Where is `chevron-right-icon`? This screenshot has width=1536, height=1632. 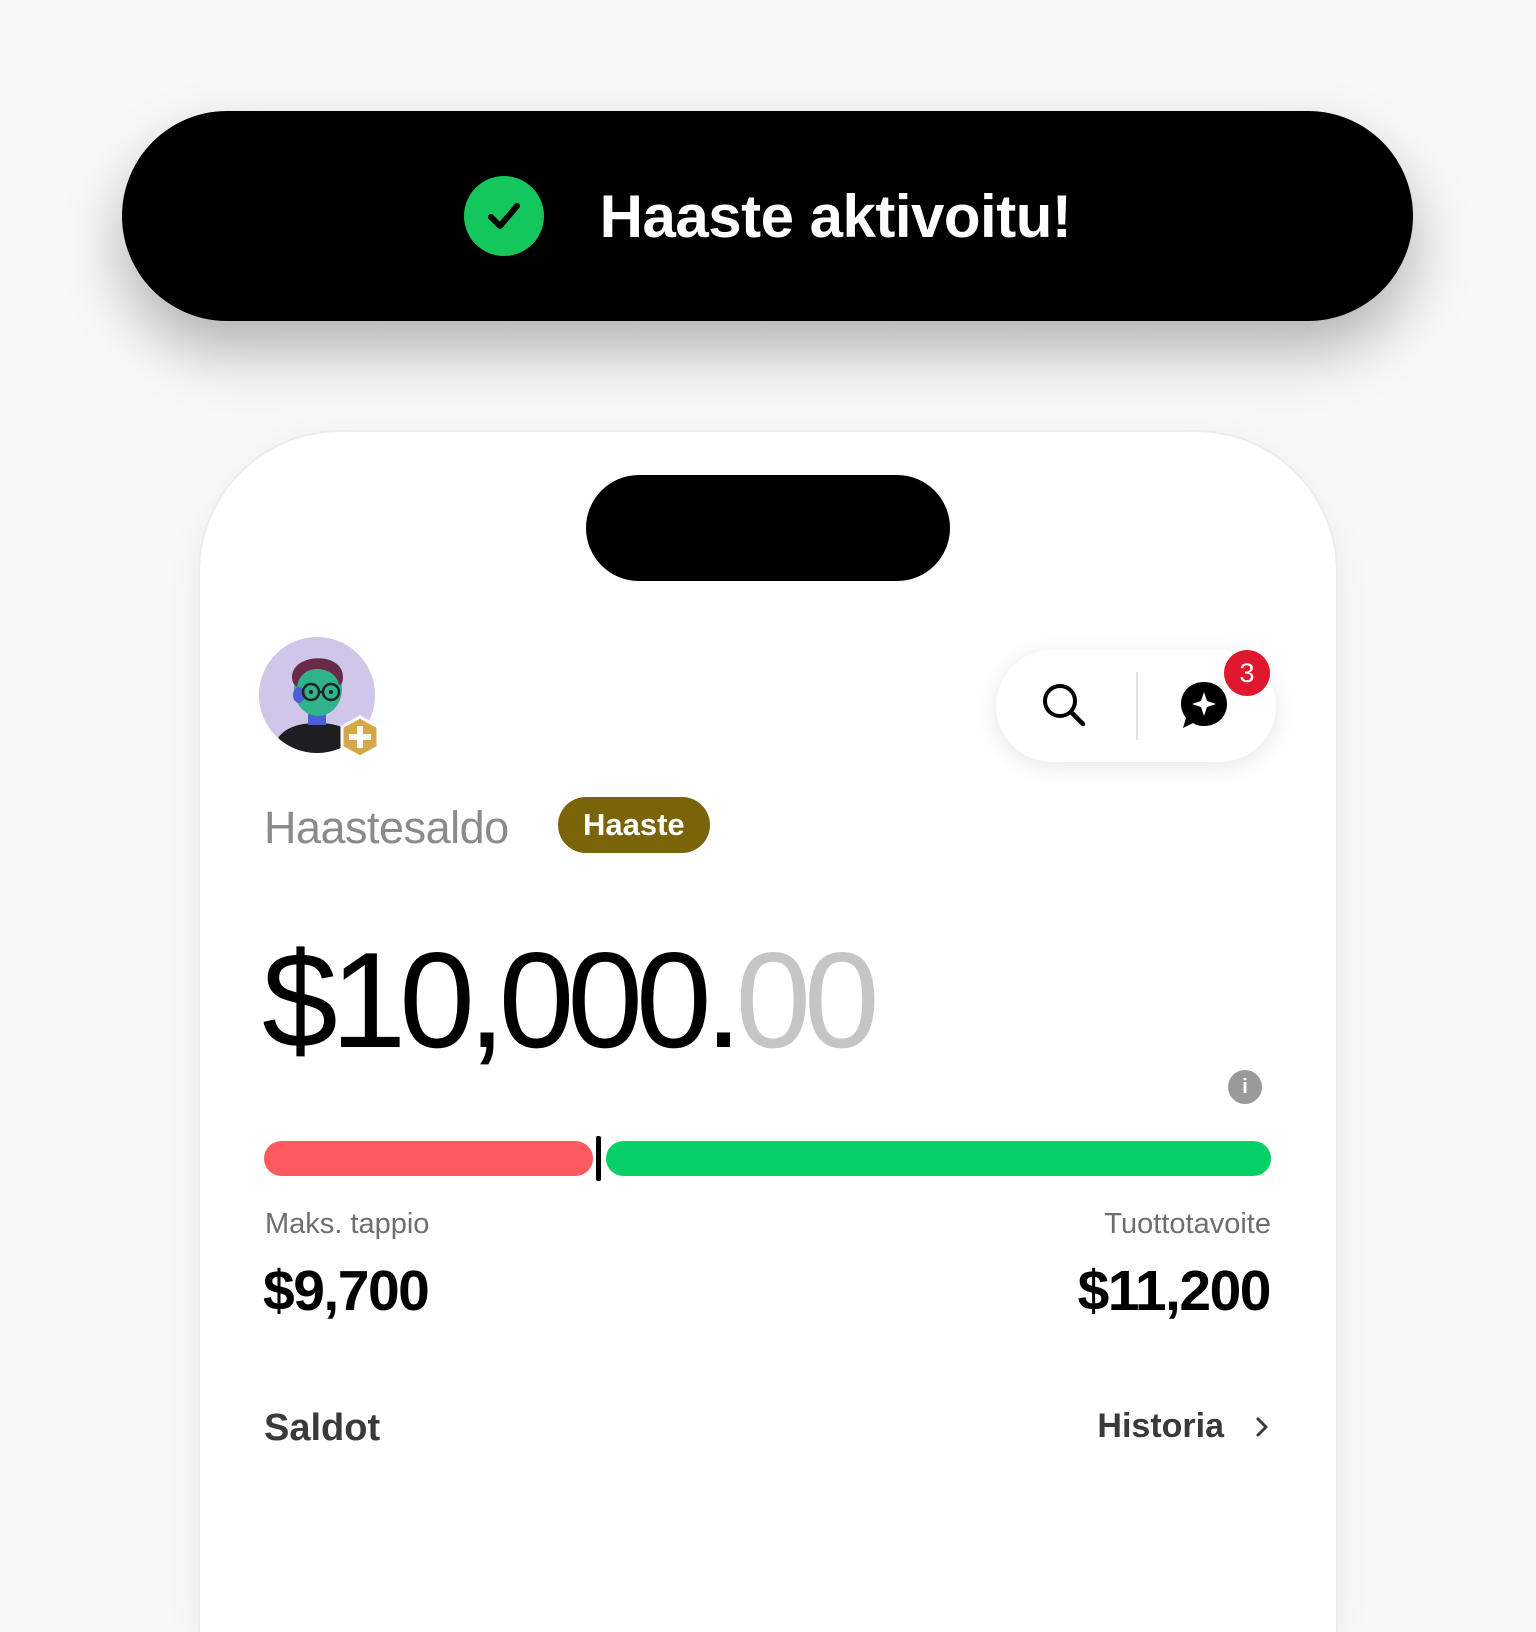
chevron-right-icon is located at coordinates (1262, 1427).